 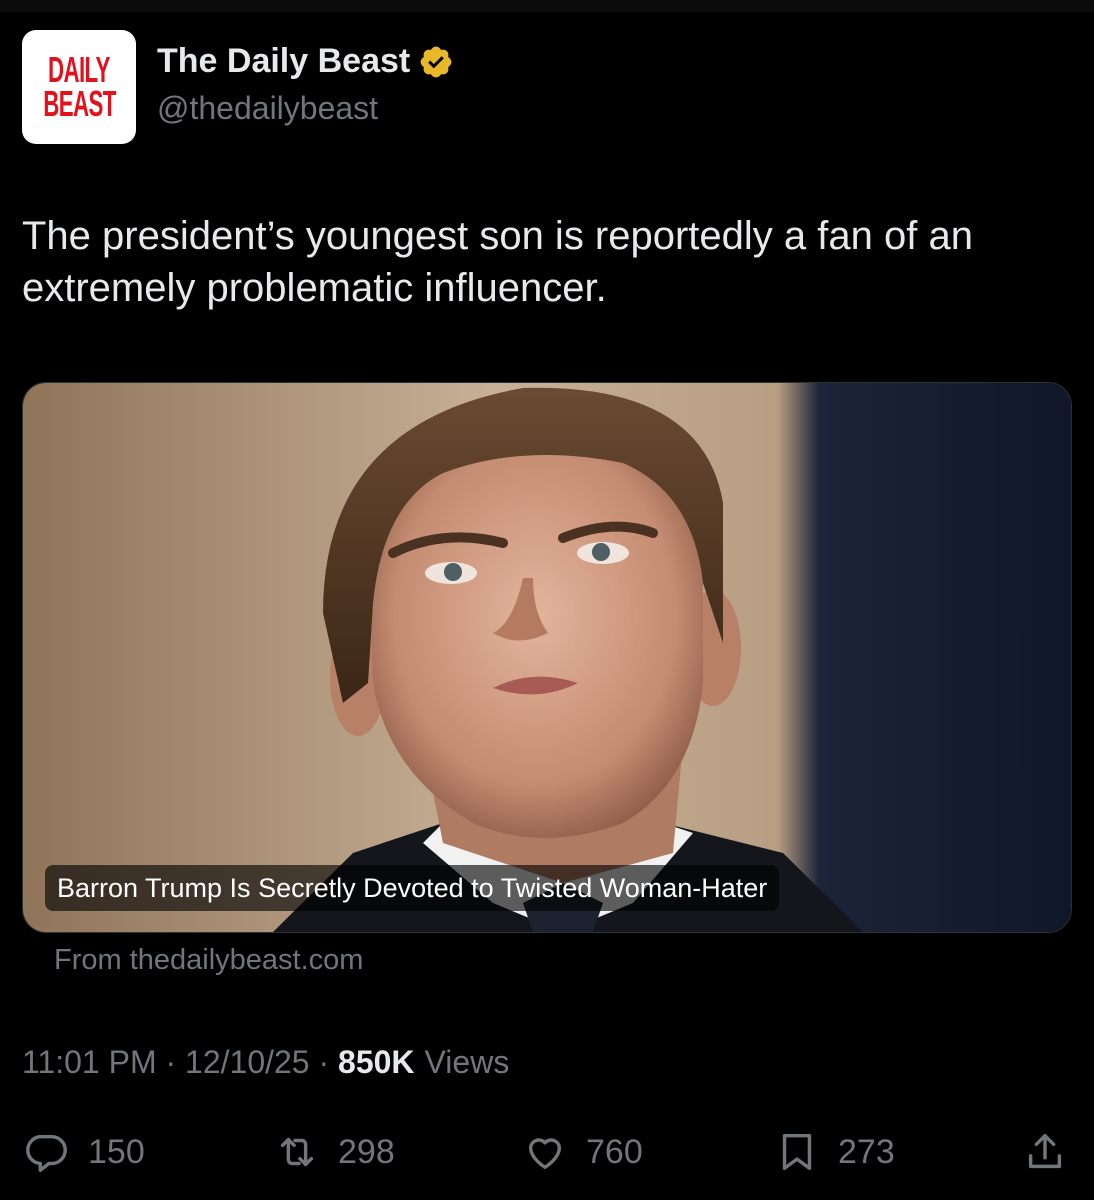 What do you see at coordinates (834, 1152) in the screenshot?
I see `bookmark-button: 273` at bounding box center [834, 1152].